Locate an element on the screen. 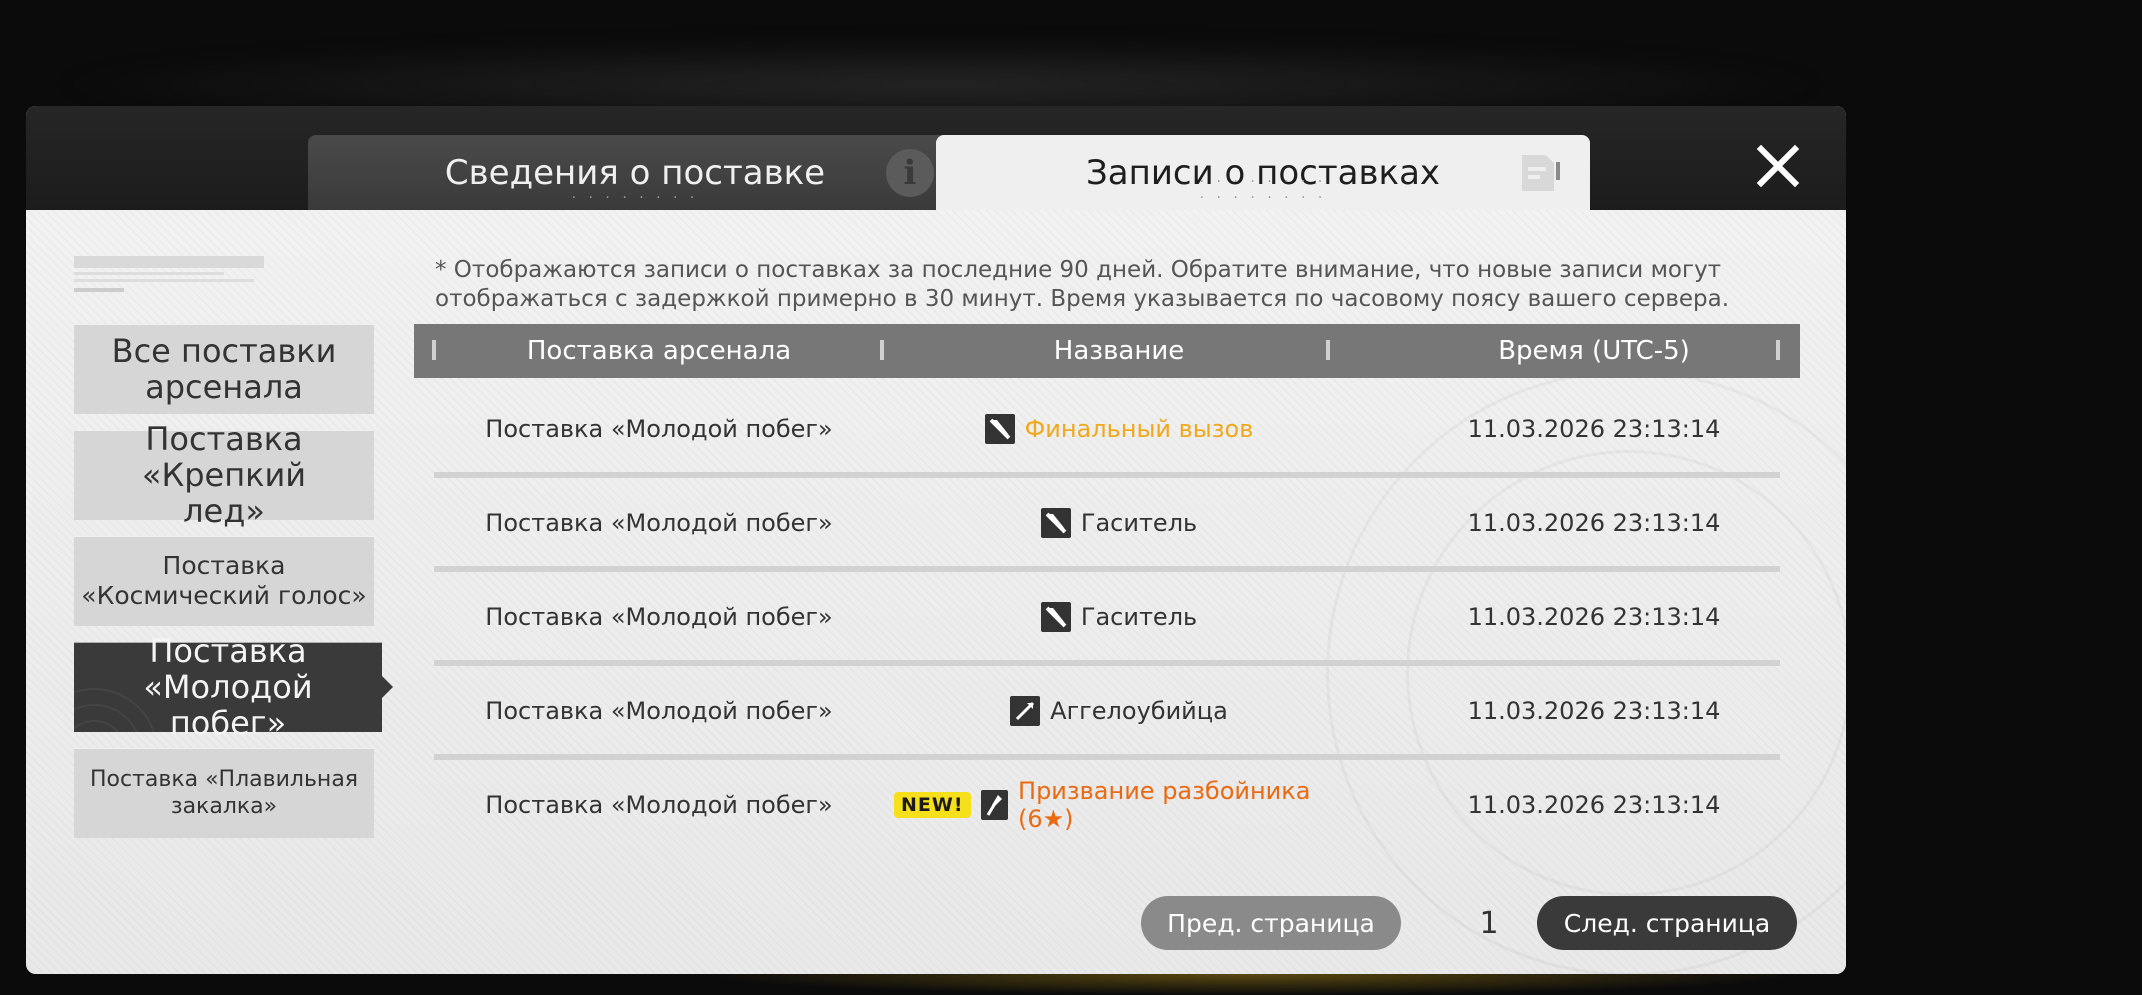 This screenshot has width=2142, height=995. sidebar-item-label: Поставка «Молодой побег» is located at coordinates (228, 687).